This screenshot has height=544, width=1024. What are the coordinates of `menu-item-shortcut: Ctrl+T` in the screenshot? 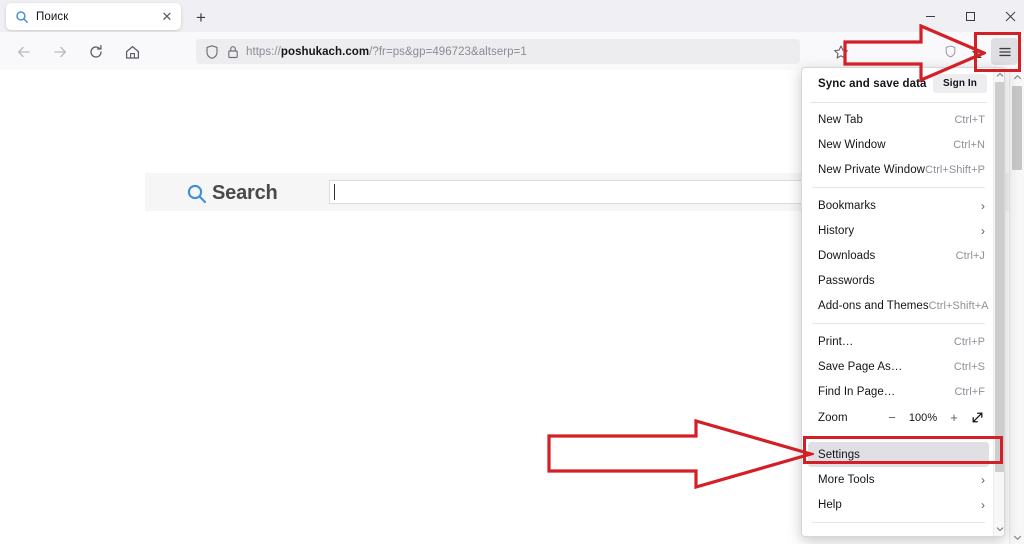 It's located at (969, 119).